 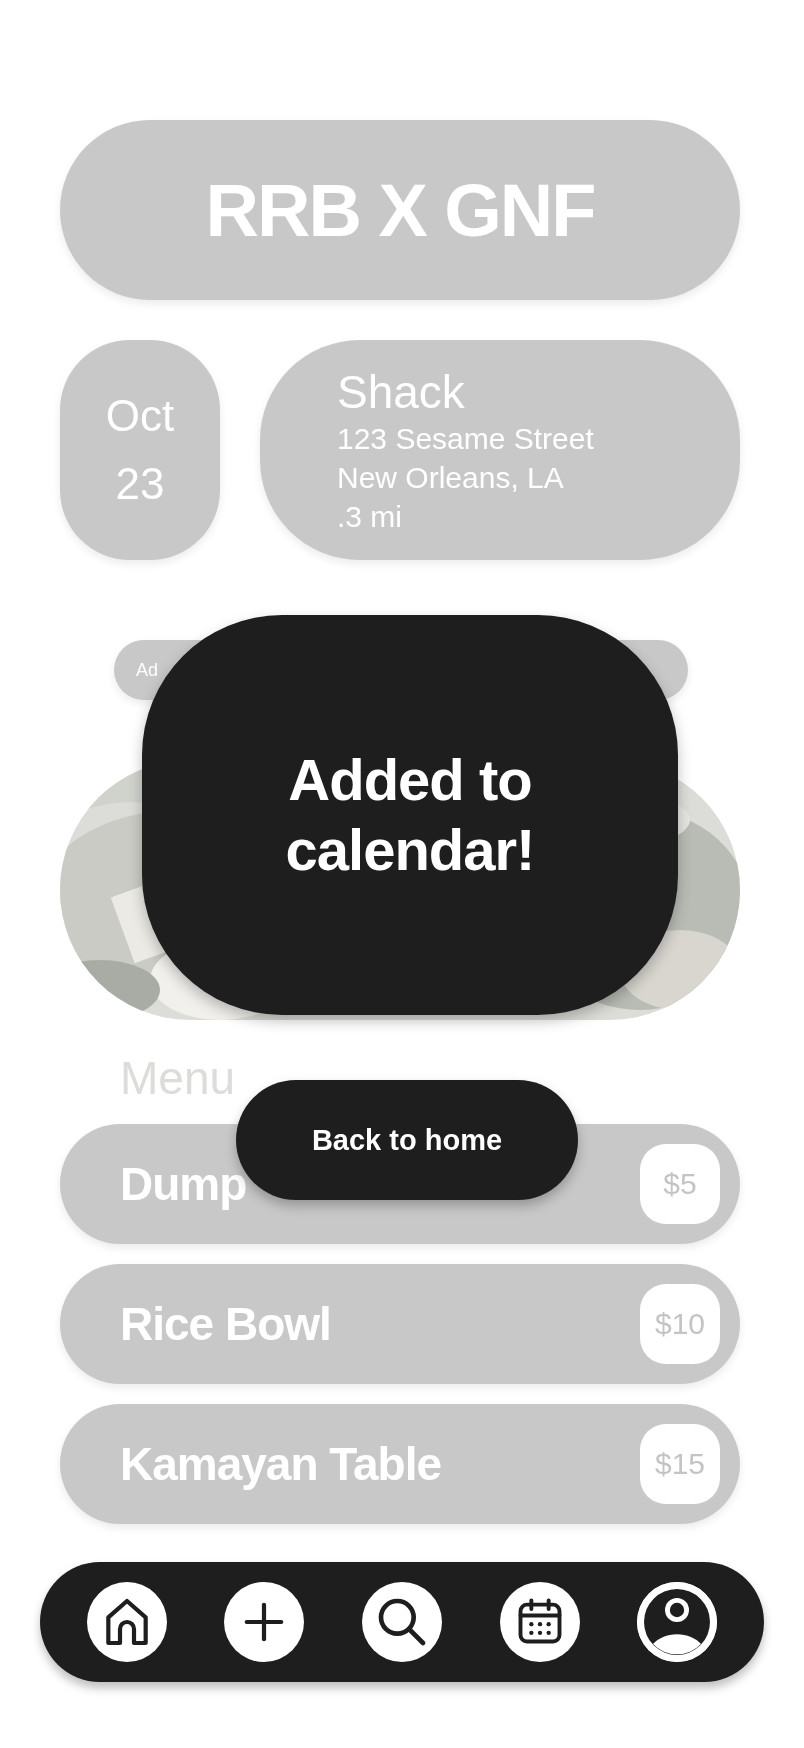 I want to click on profile-icon, so click(x=677, y=1622).